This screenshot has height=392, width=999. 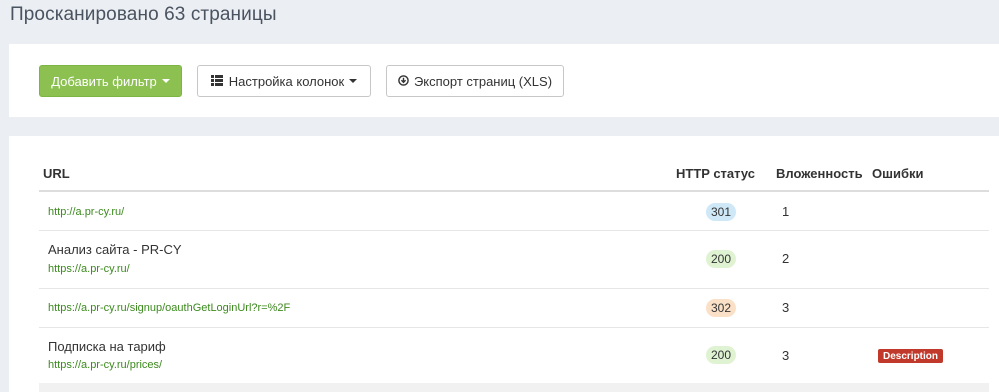 I want to click on column-header-depth: Вложенность, so click(x=819, y=173).